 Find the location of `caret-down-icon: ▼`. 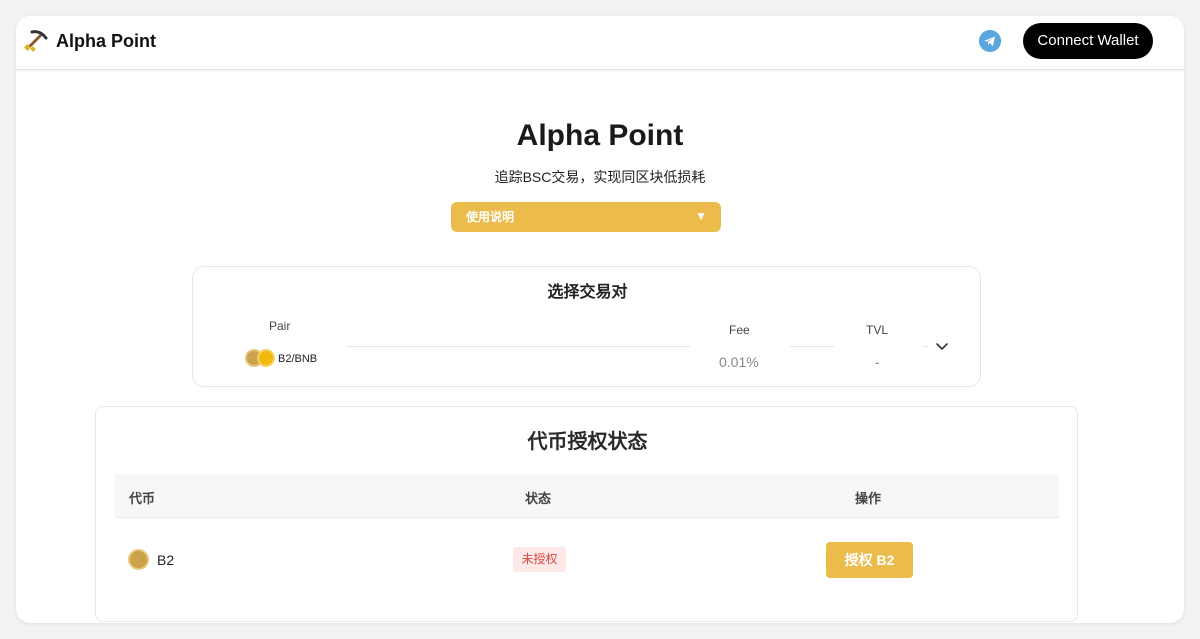

caret-down-icon: ▼ is located at coordinates (701, 216).